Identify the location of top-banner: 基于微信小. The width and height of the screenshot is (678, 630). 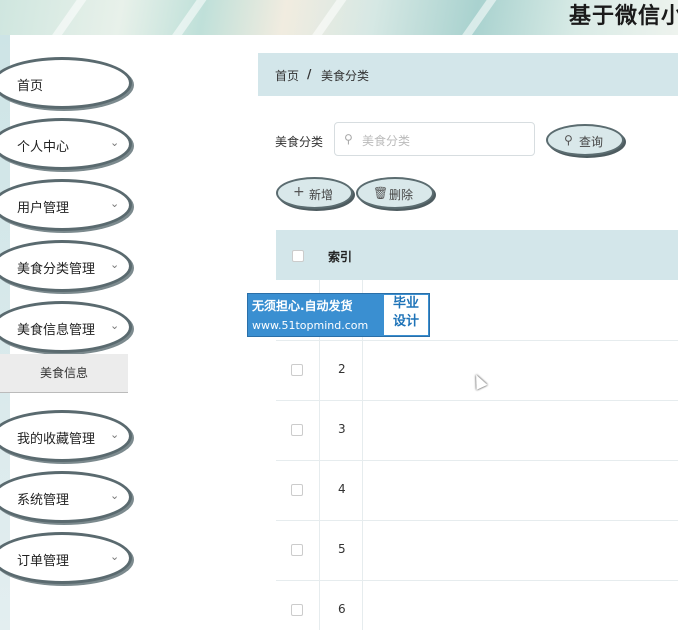
(339, 17).